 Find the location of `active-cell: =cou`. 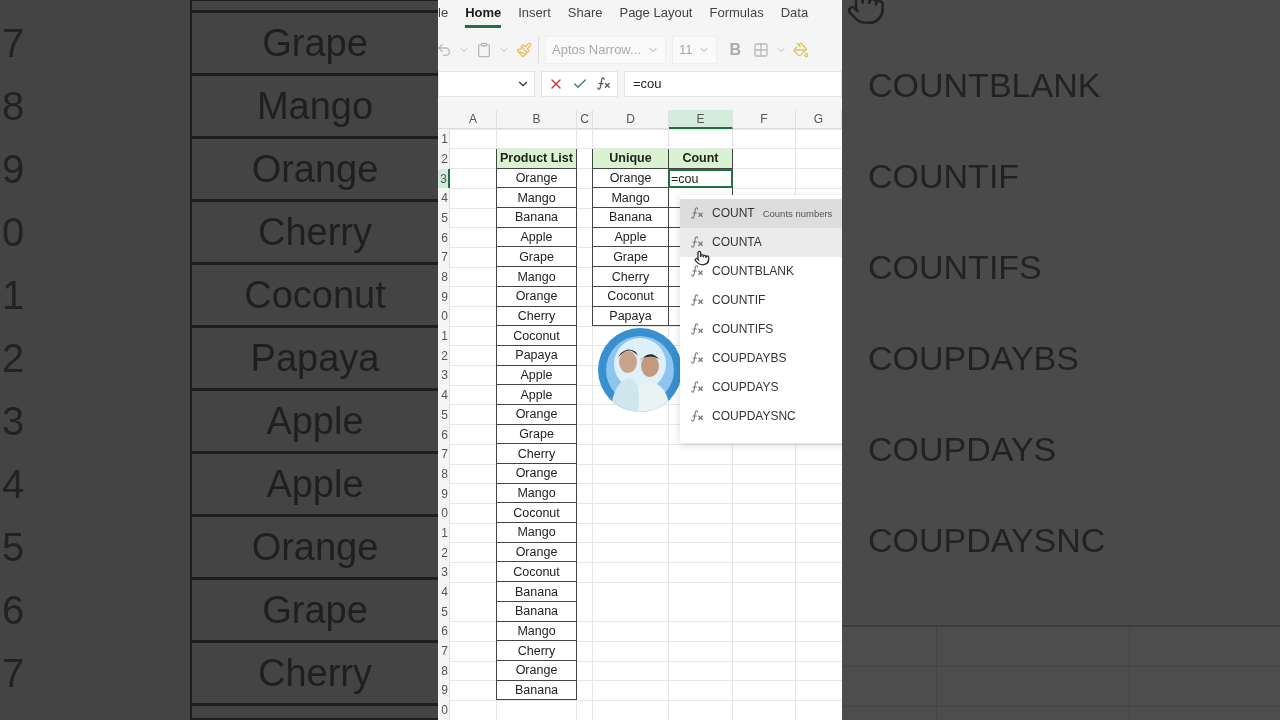

active-cell: =cou is located at coordinates (700, 178).